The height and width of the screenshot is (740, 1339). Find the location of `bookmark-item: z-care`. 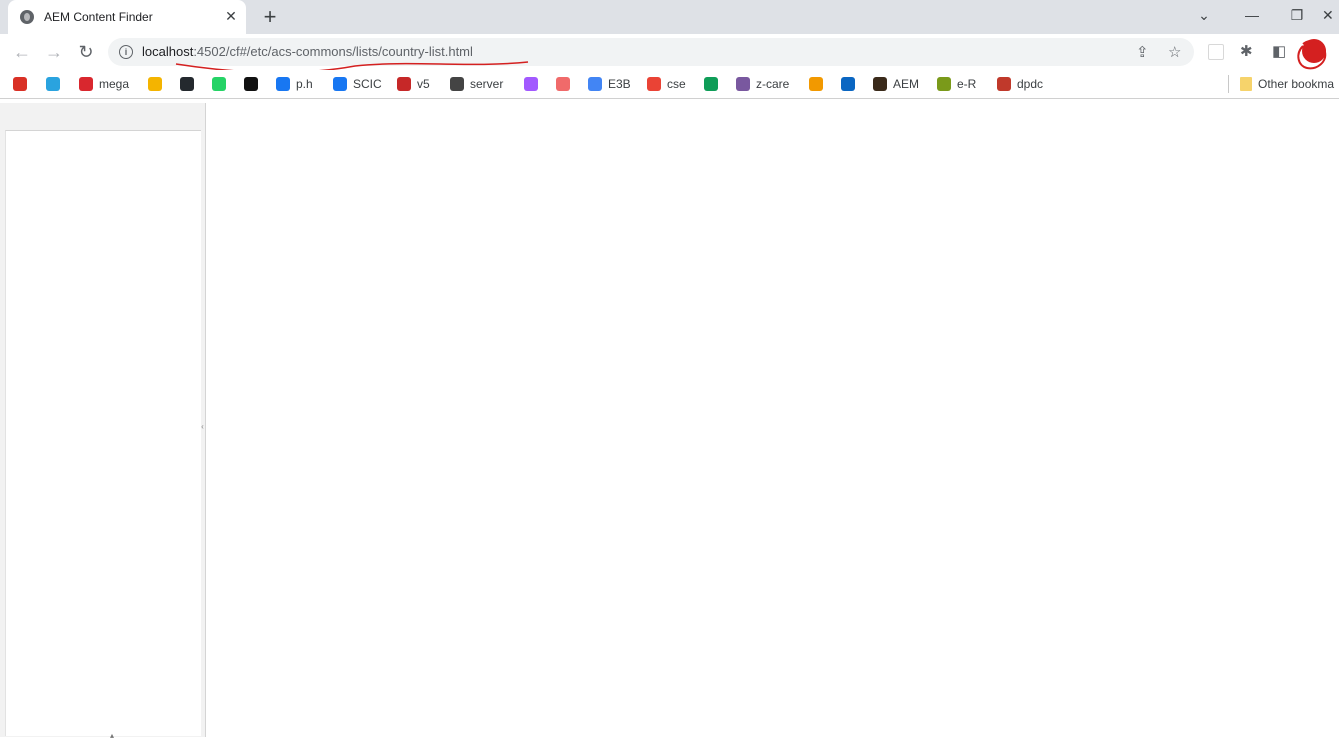

bookmark-item: z-care is located at coordinates (762, 84).